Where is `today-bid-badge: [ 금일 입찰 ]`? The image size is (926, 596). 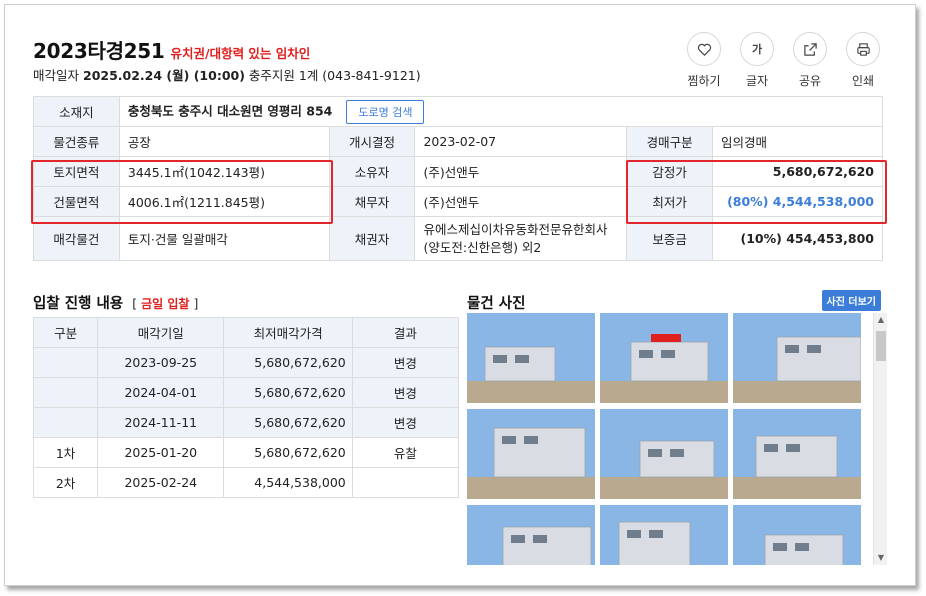
today-bid-badge: [ 금일 입찰 ] is located at coordinates (165, 304).